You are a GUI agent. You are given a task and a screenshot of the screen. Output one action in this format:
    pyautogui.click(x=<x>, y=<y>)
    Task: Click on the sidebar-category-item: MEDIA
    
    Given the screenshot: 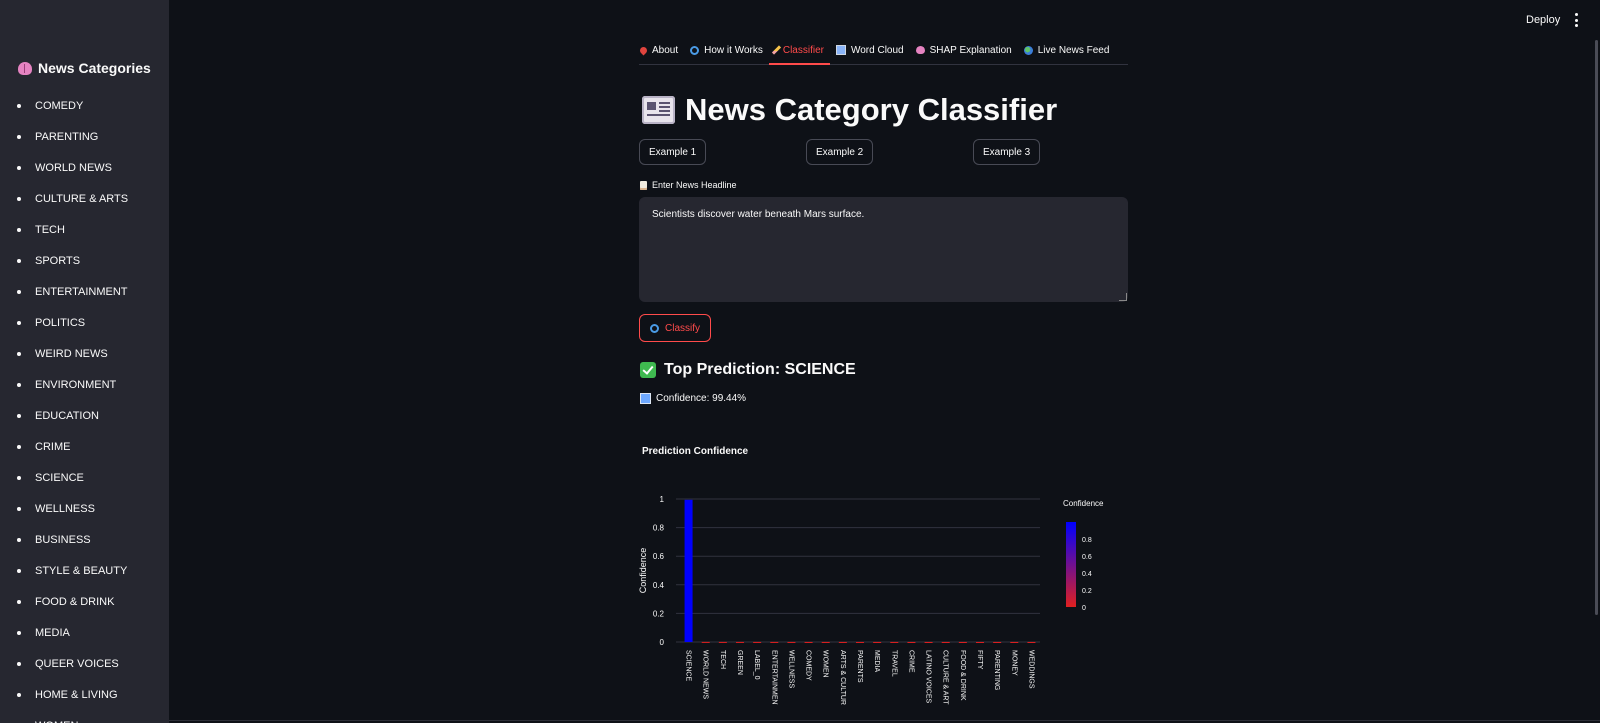 What is the action you would take?
    pyautogui.click(x=72, y=632)
    